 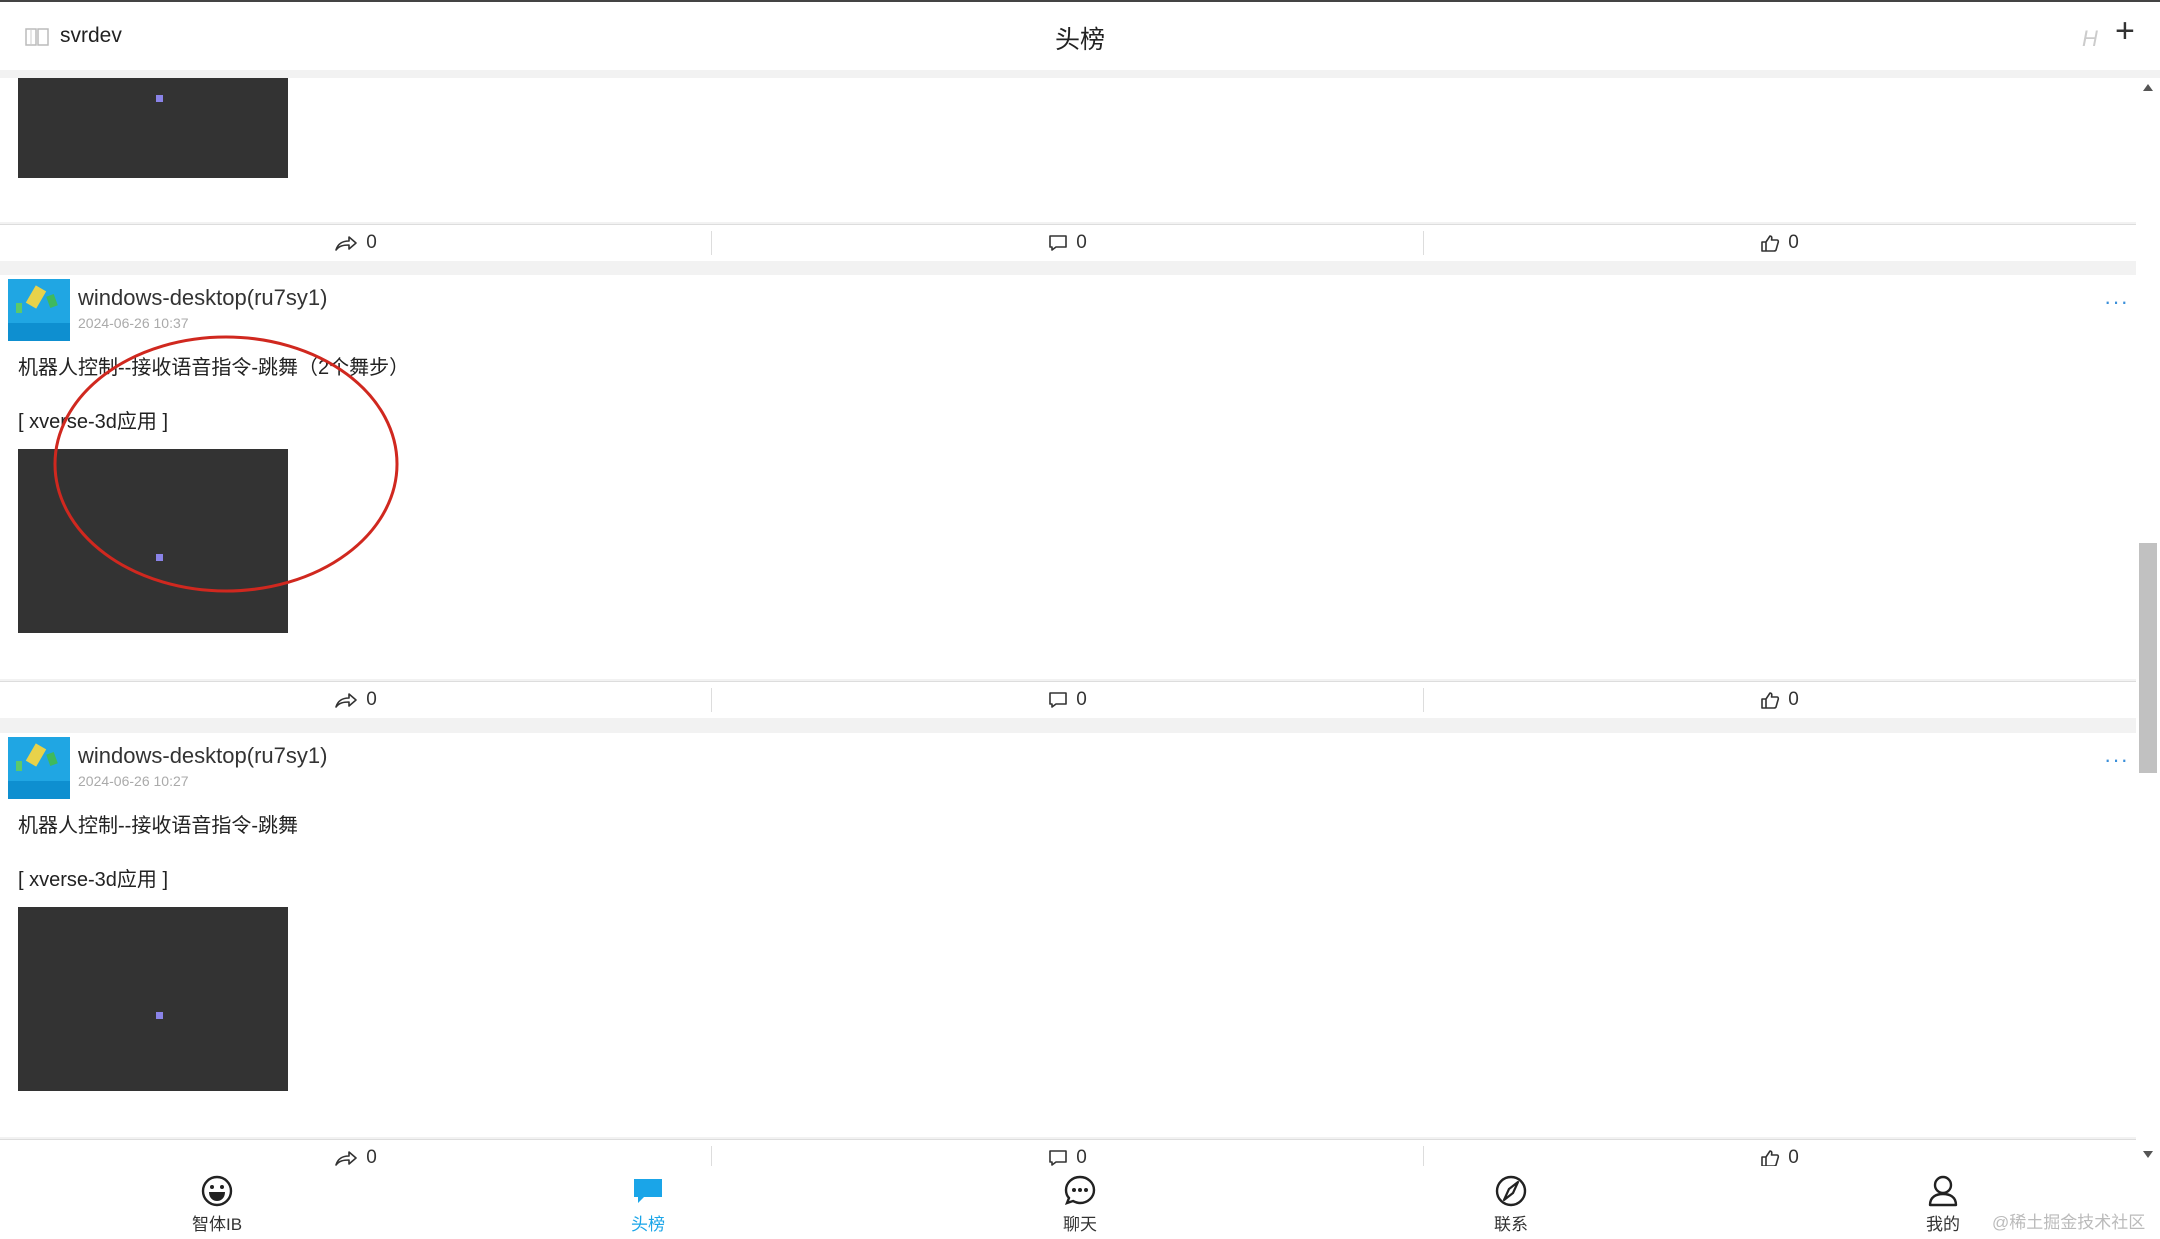 What do you see at coordinates (214, 368) in the screenshot?
I see `post-text: 机器人控制--接收语音指令-跳舞（2个舞步）` at bounding box center [214, 368].